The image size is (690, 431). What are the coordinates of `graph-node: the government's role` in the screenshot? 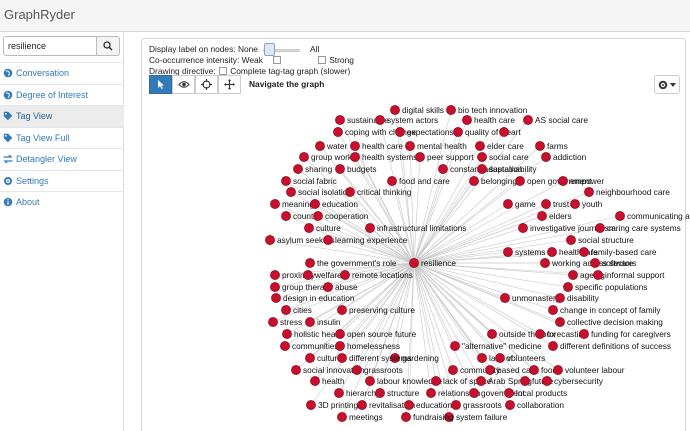 It's located at (351, 263).